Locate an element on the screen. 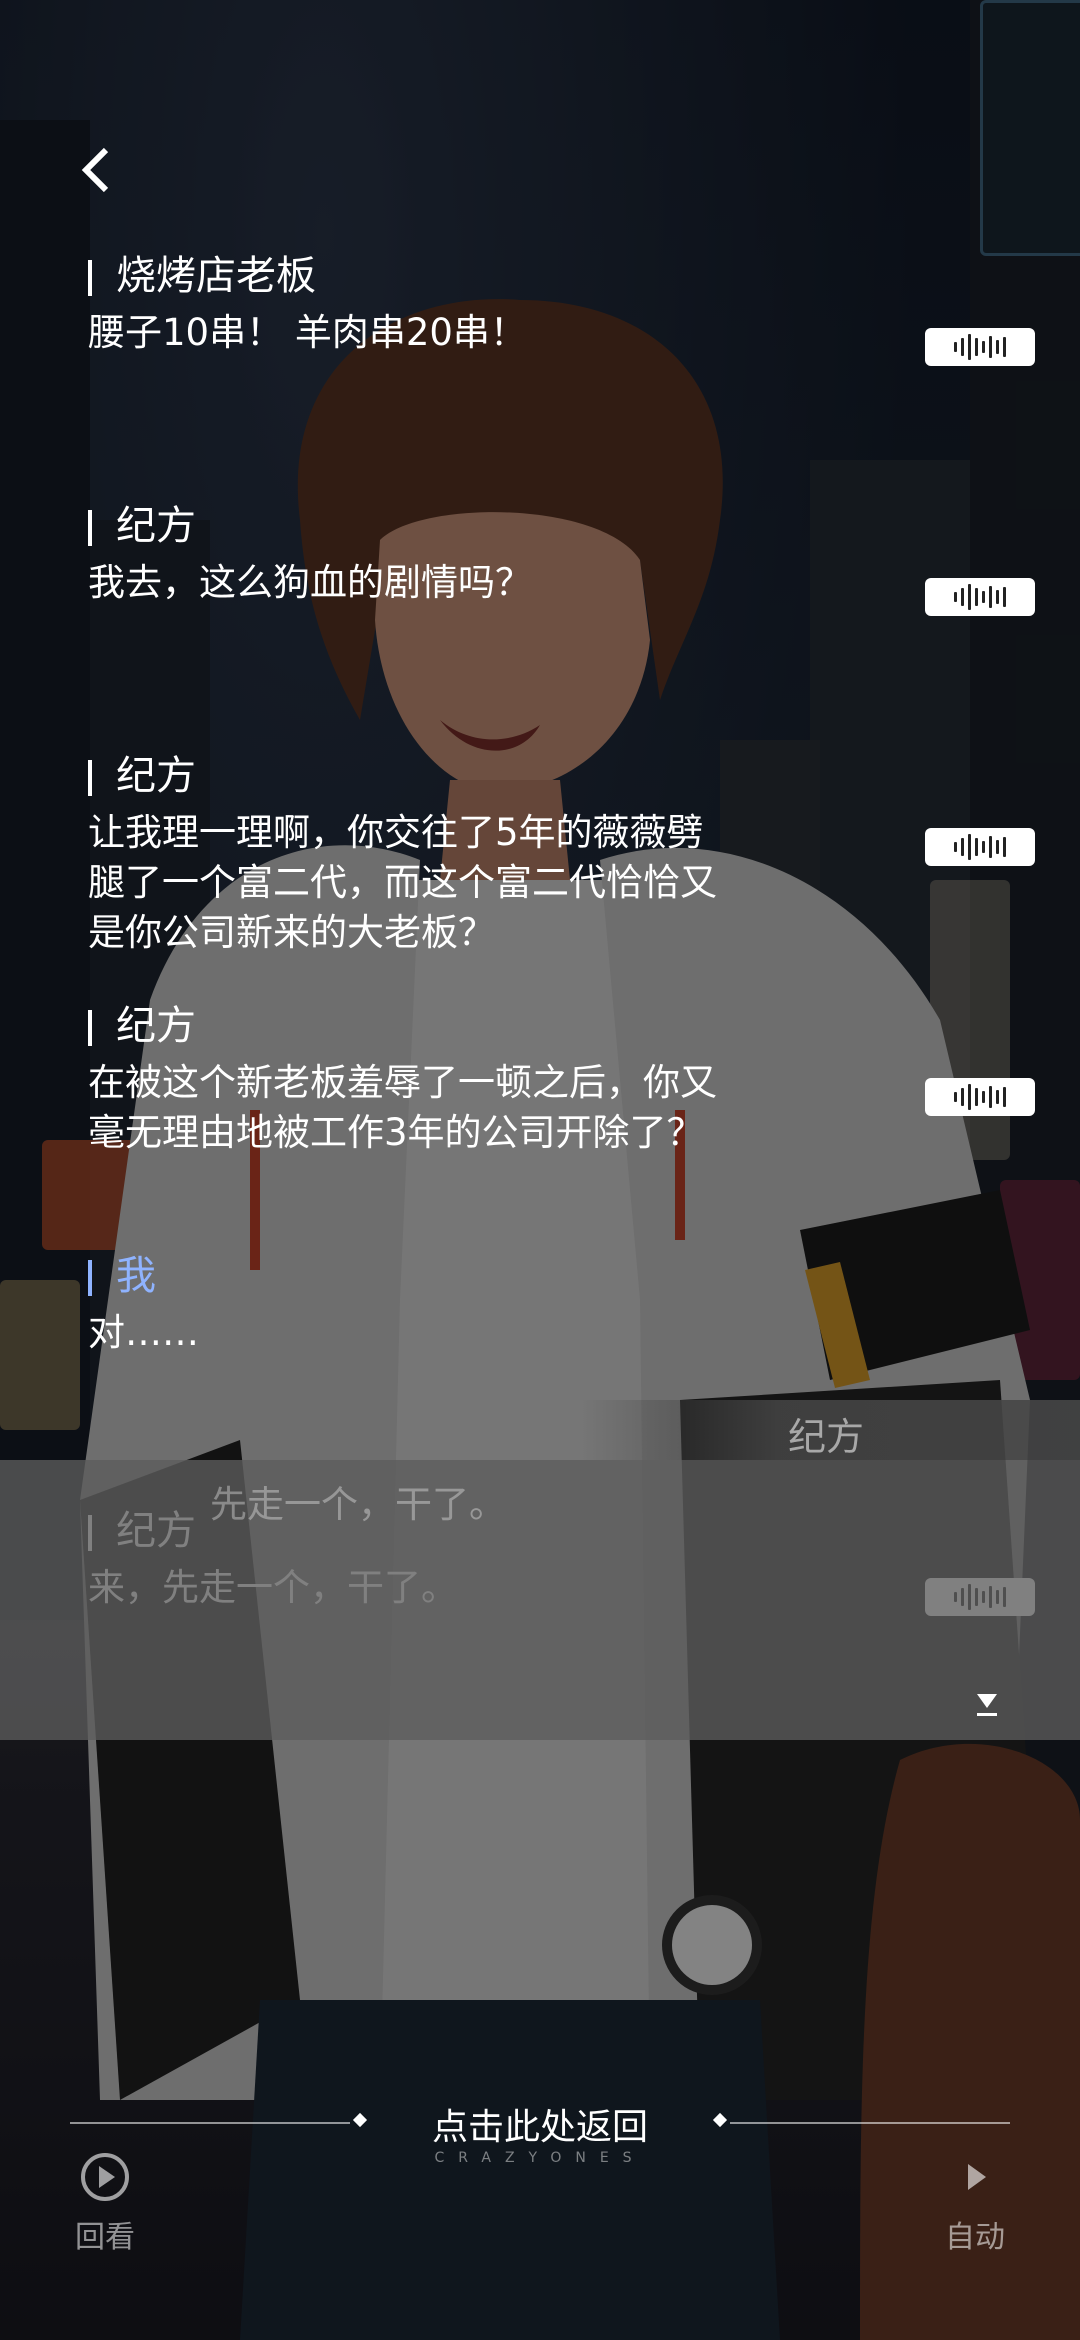 This screenshot has width=1080, height=2340. auto-label: 自动 is located at coordinates (975, 2237).